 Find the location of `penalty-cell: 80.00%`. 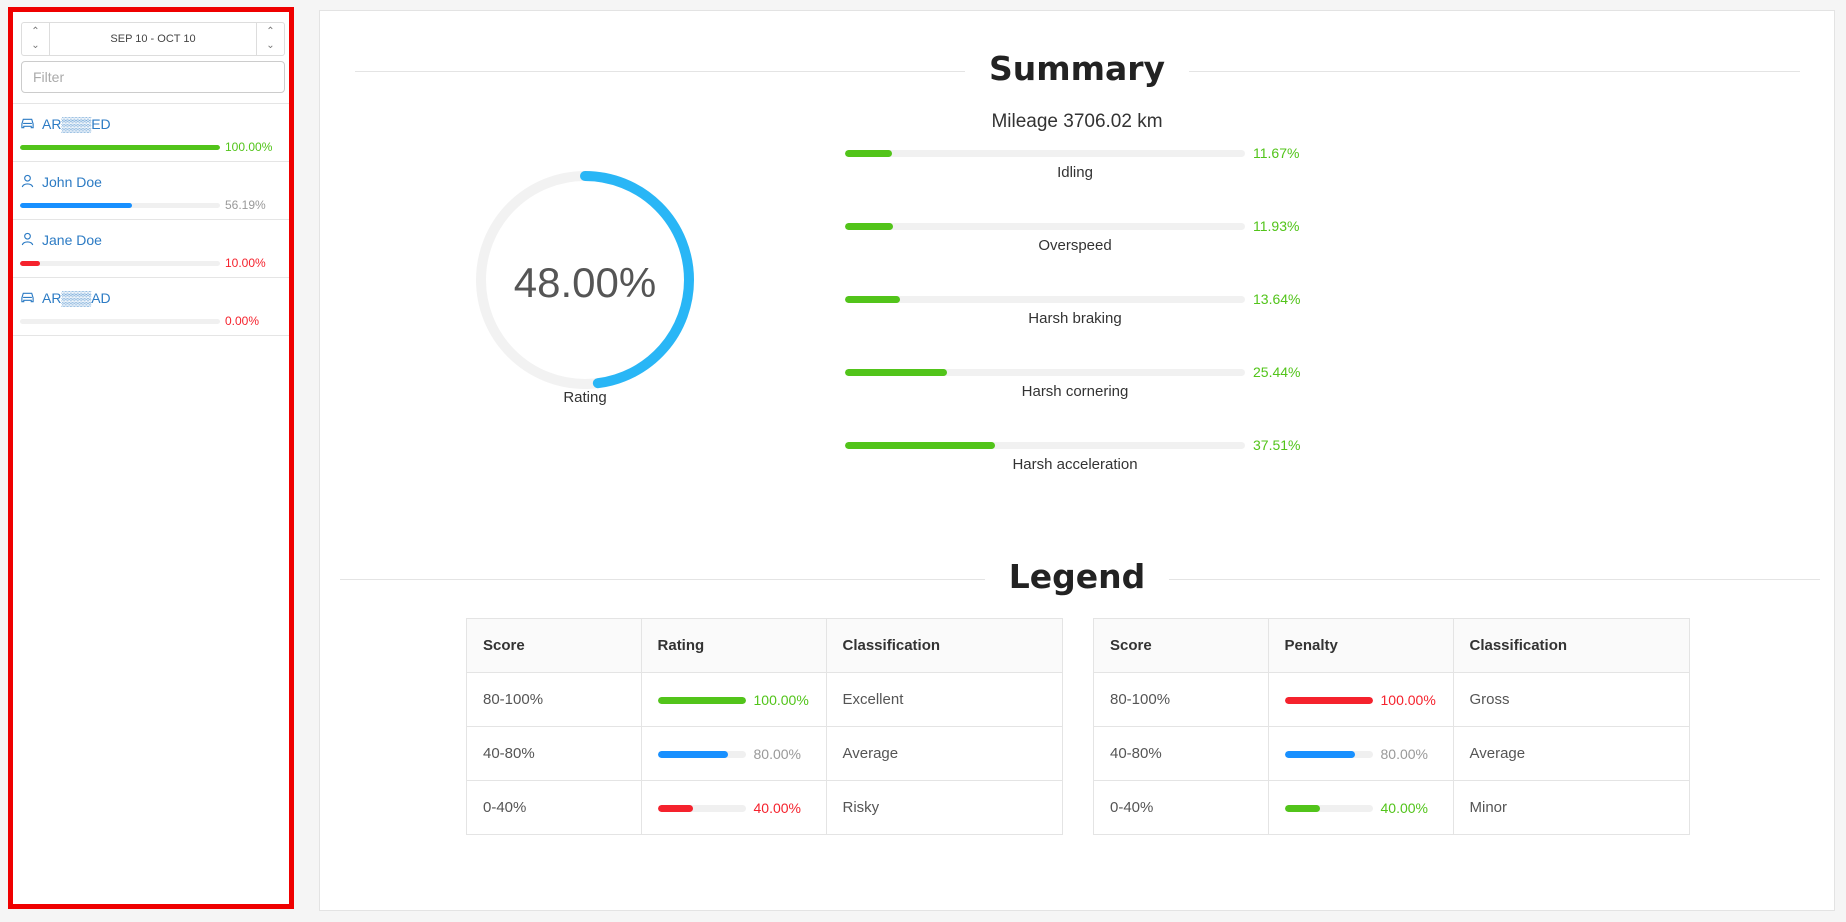

penalty-cell: 80.00% is located at coordinates (1360, 753).